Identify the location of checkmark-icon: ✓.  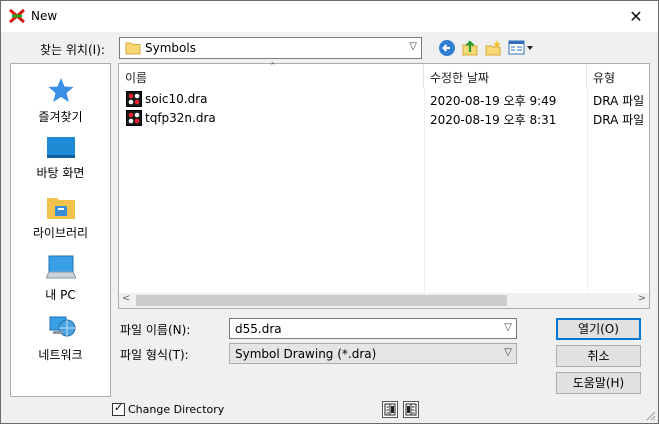
(119, 407).